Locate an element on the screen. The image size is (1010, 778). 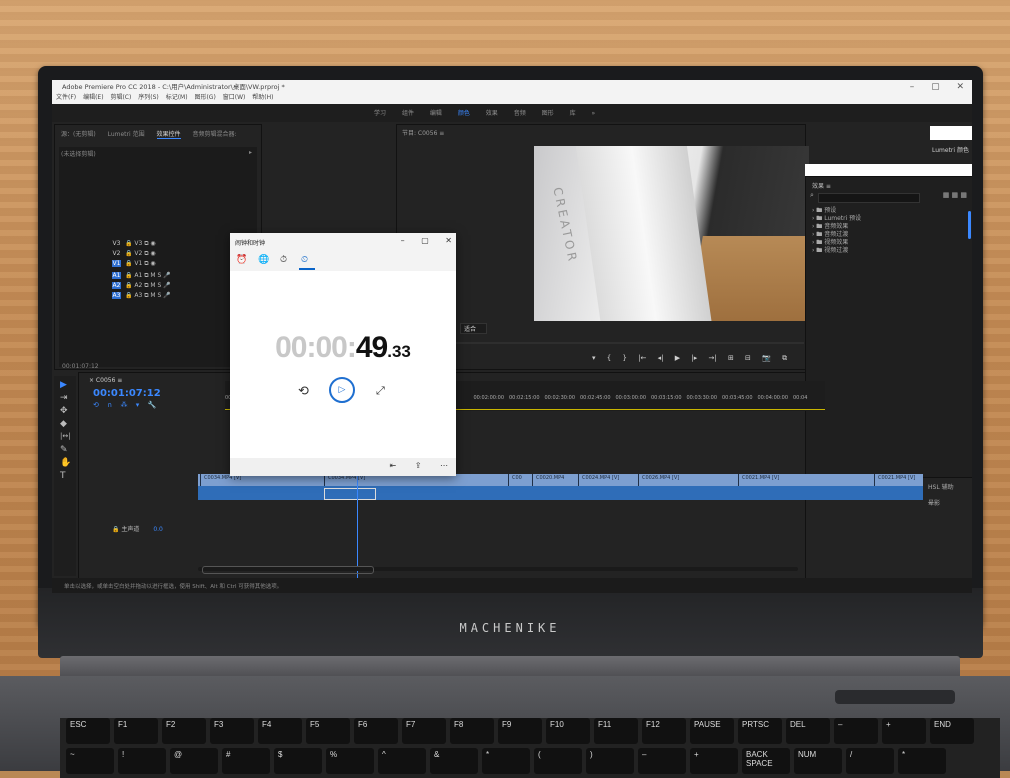
track-name: A3 is located at coordinates (116, 295).